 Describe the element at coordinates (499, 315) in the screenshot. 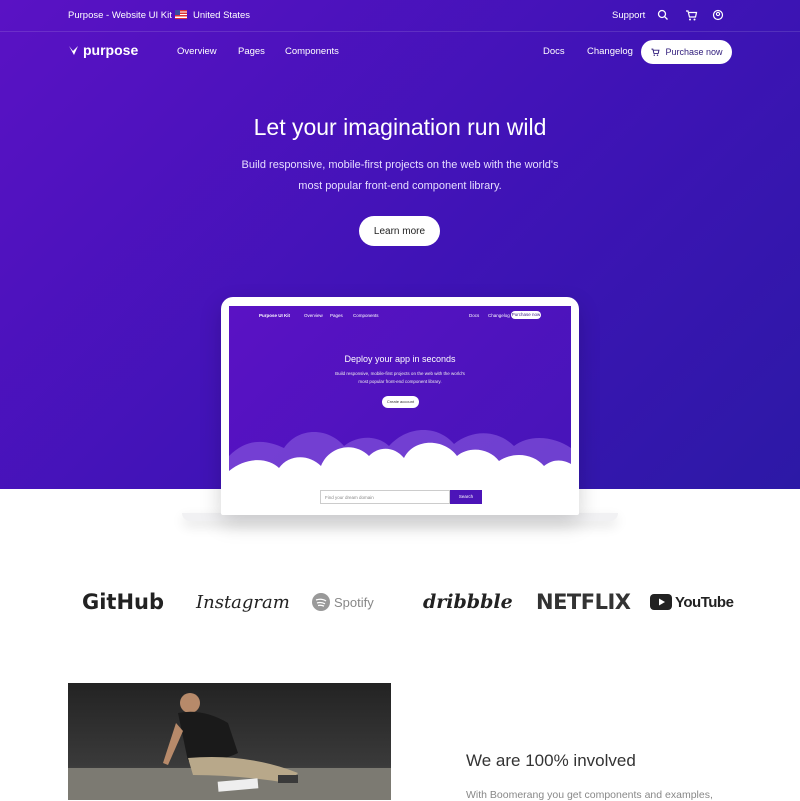

I see `mockup-nav-changelog: Changelog` at that location.